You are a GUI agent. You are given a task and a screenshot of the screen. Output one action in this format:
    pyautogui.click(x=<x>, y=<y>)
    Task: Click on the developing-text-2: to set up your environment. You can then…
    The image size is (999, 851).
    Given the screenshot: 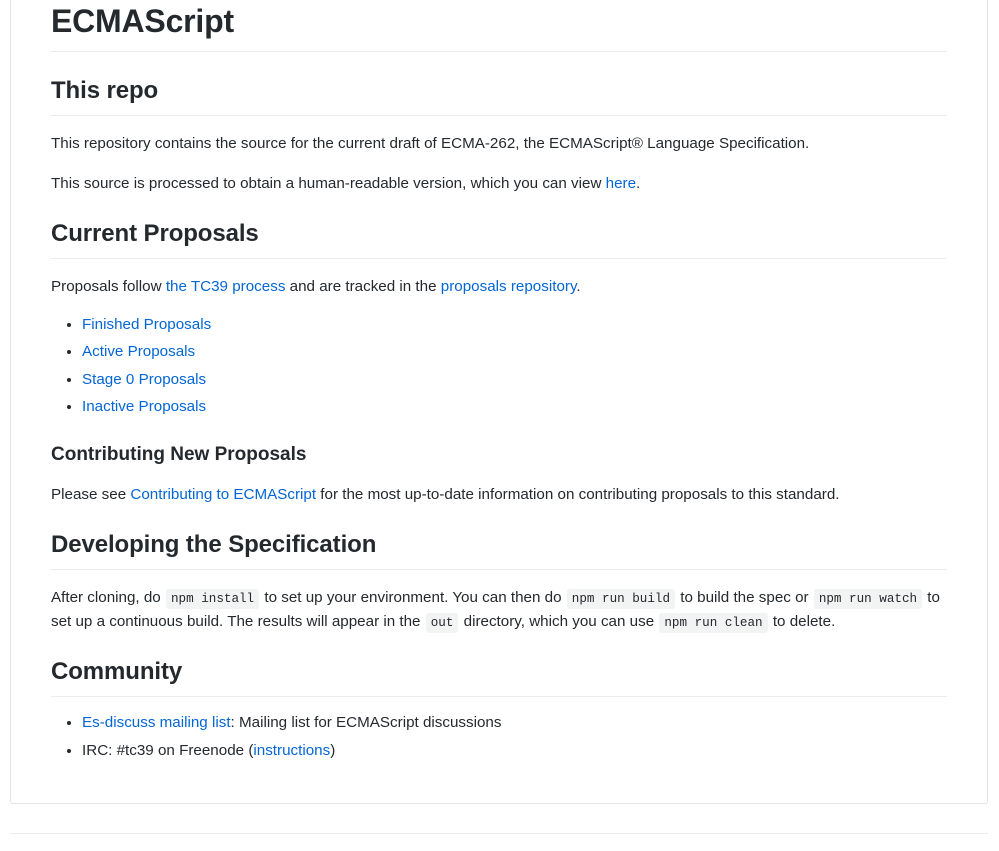 What is the action you would take?
    pyautogui.click(x=413, y=598)
    